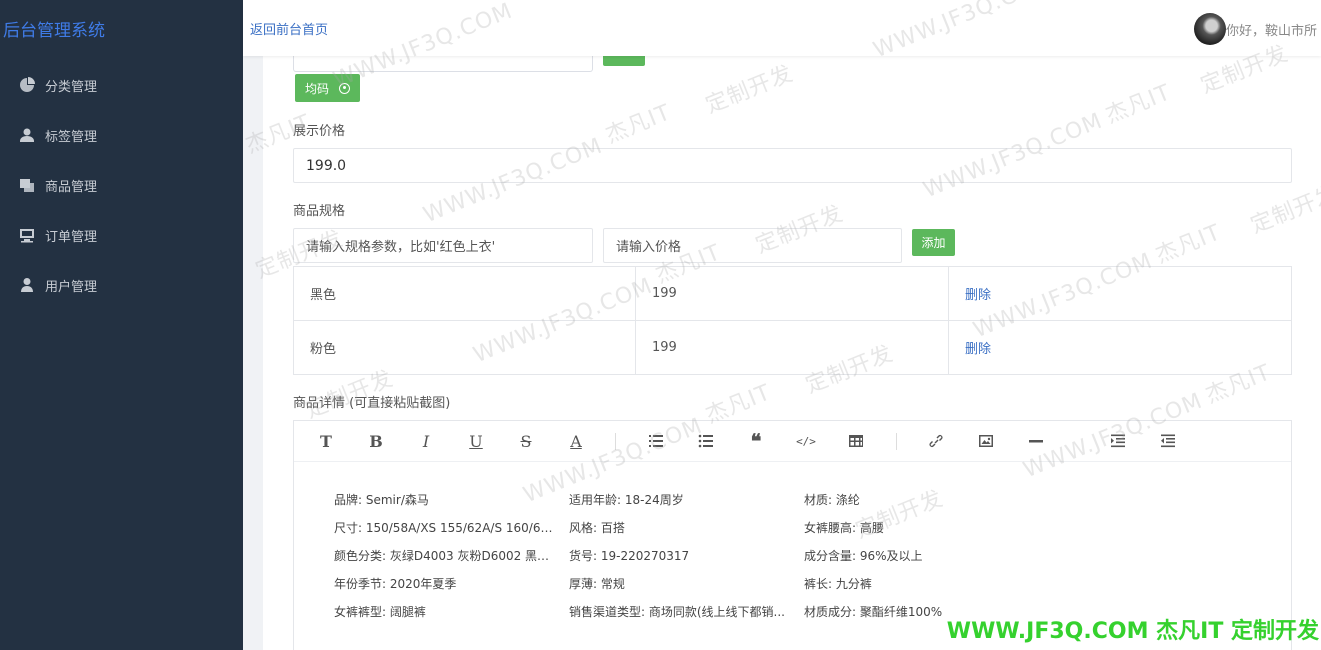 Image resolution: width=1321 pixels, height=650 pixels. What do you see at coordinates (624, 61) in the screenshot?
I see `size-add-button-partial` at bounding box center [624, 61].